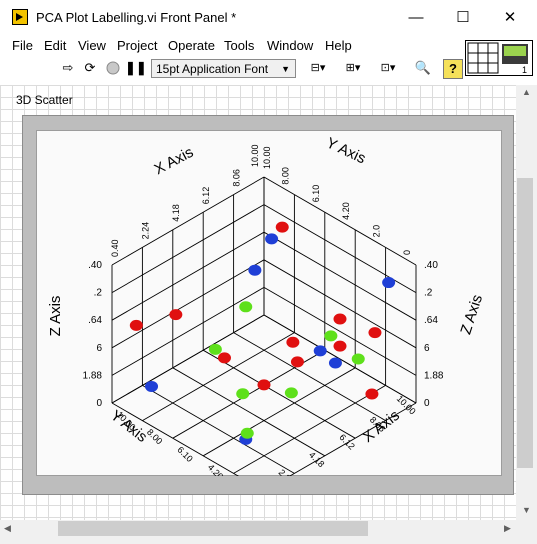 This screenshot has height=544, width=537. What do you see at coordinates (285, 69) in the screenshot?
I see `chevron-down-icon: ▼` at bounding box center [285, 69].